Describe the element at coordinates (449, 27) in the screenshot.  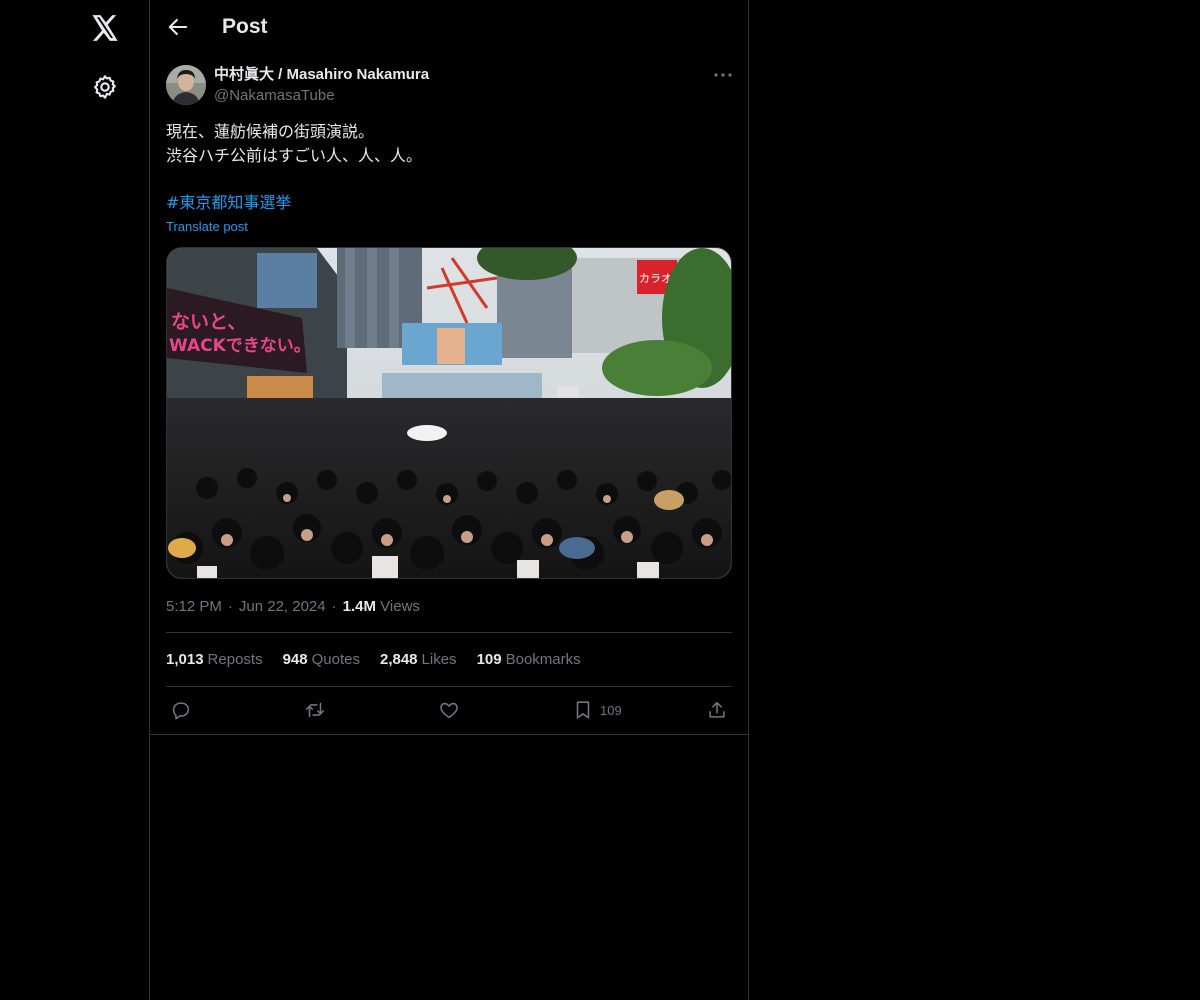
I see `page-header: Post` at that location.